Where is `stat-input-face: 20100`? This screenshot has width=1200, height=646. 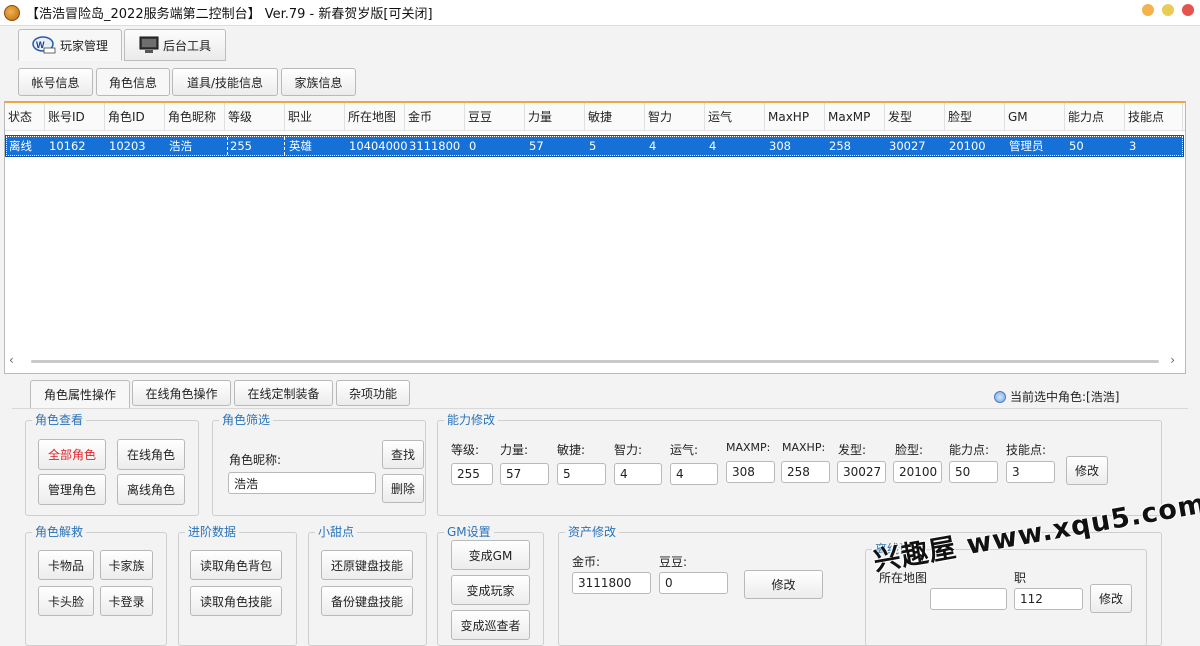
stat-input-face: 20100 is located at coordinates (917, 472).